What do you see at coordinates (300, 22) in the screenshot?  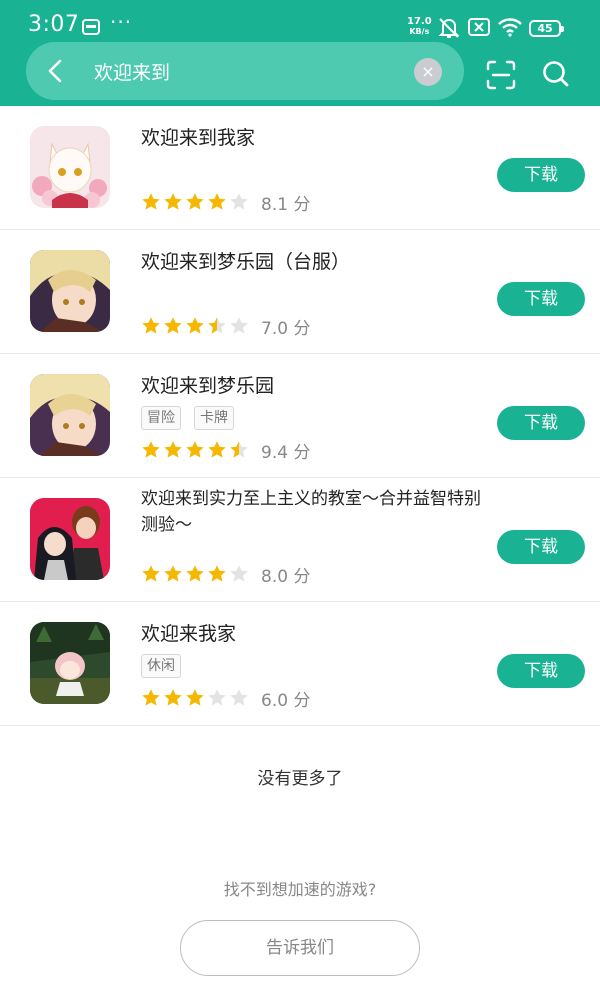 I see `status-bar: 3:07 ··· 17.0 KB/s 45` at bounding box center [300, 22].